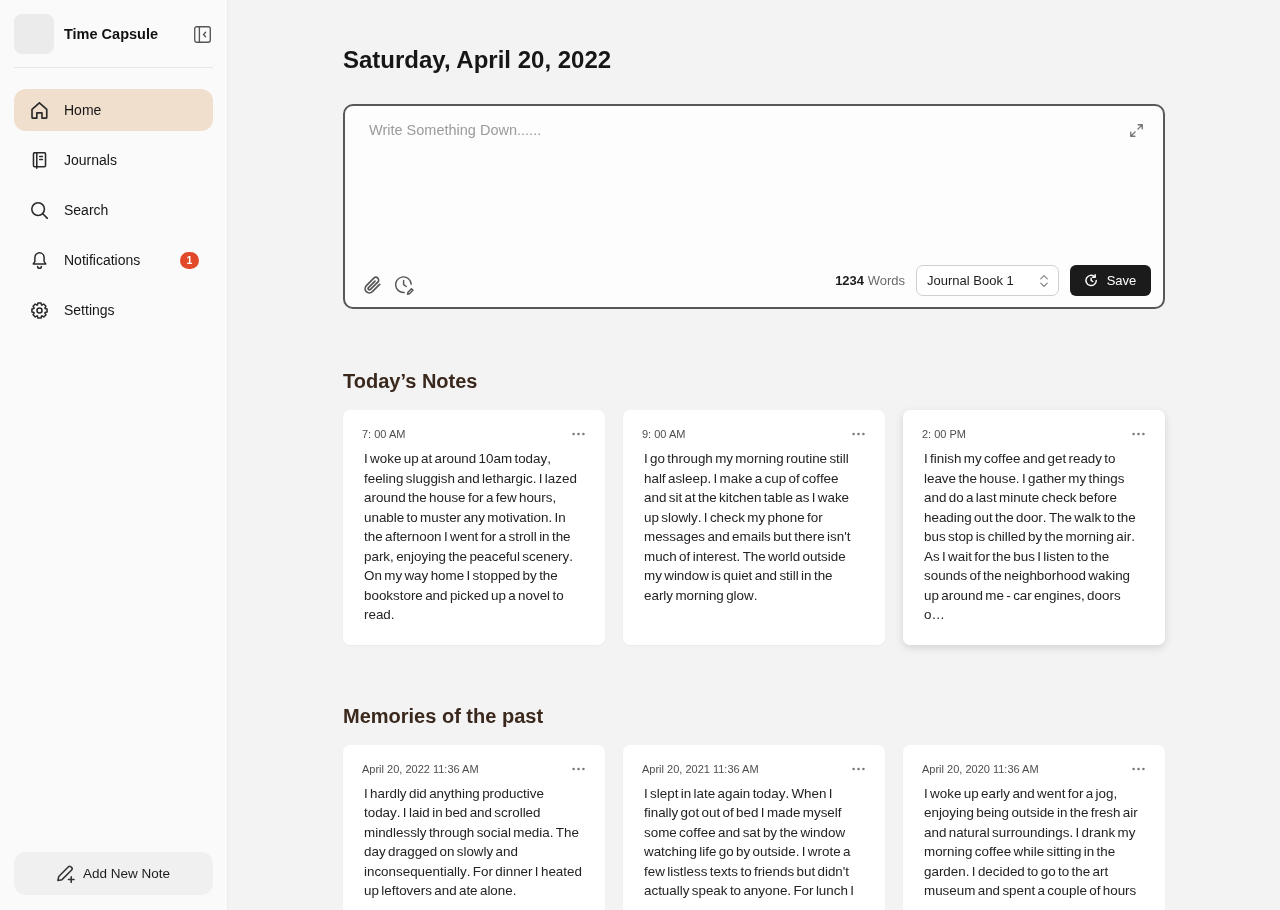  What do you see at coordinates (189, 260) in the screenshot?
I see `notification-badge: 1` at bounding box center [189, 260].